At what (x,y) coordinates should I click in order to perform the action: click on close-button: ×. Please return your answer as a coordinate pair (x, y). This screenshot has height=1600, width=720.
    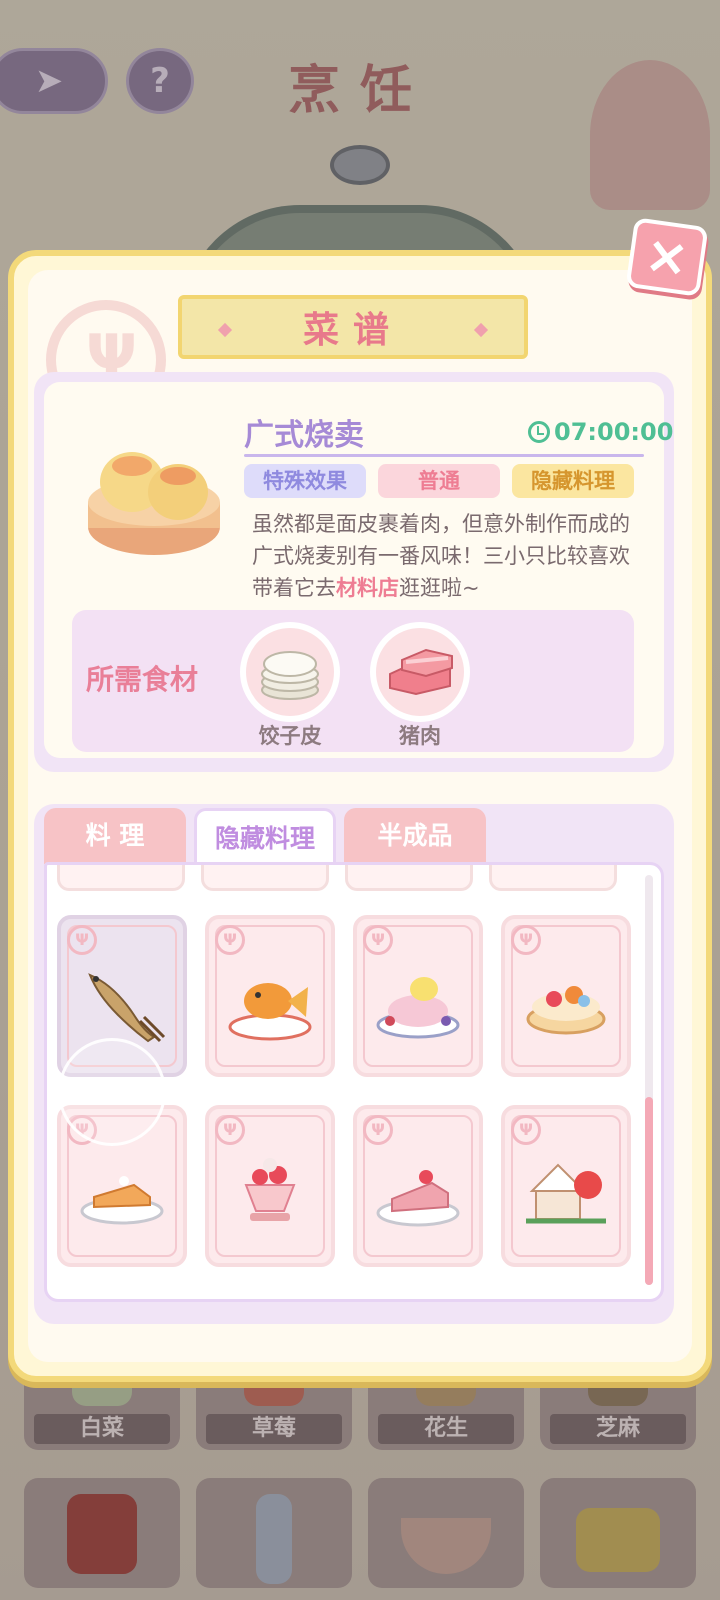
    Looking at the image, I should click on (667, 257).